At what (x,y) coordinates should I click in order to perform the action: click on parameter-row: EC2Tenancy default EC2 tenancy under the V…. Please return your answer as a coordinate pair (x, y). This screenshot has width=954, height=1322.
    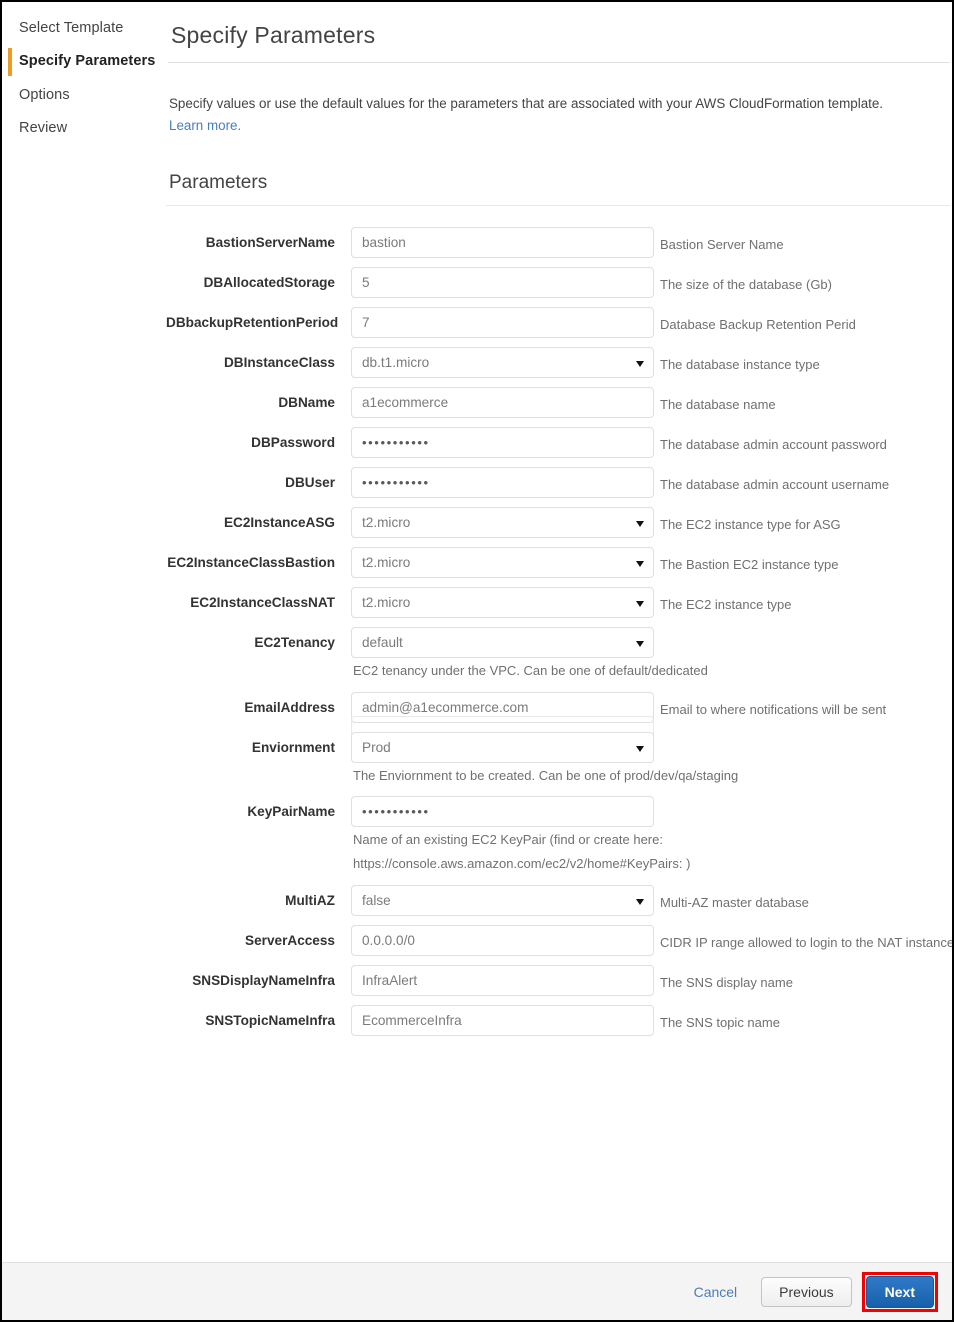
    Looking at the image, I should click on (559, 652).